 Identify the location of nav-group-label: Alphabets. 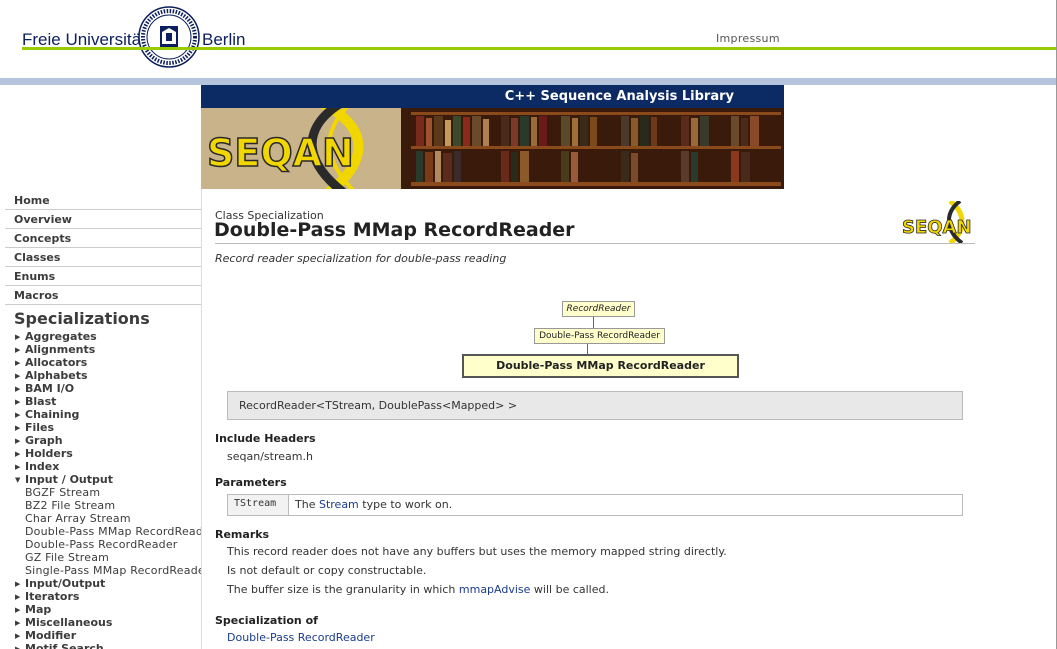
(56, 375).